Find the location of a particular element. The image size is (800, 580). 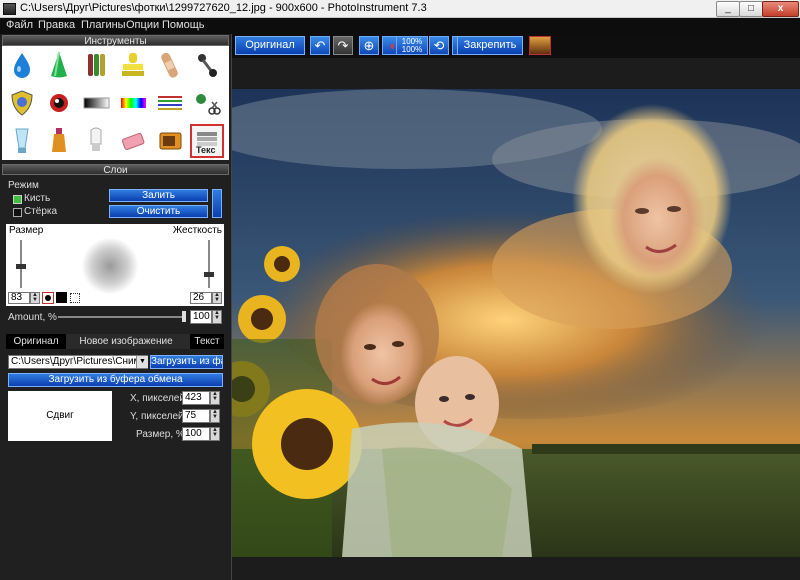

brush-preview is located at coordinates (110, 266).